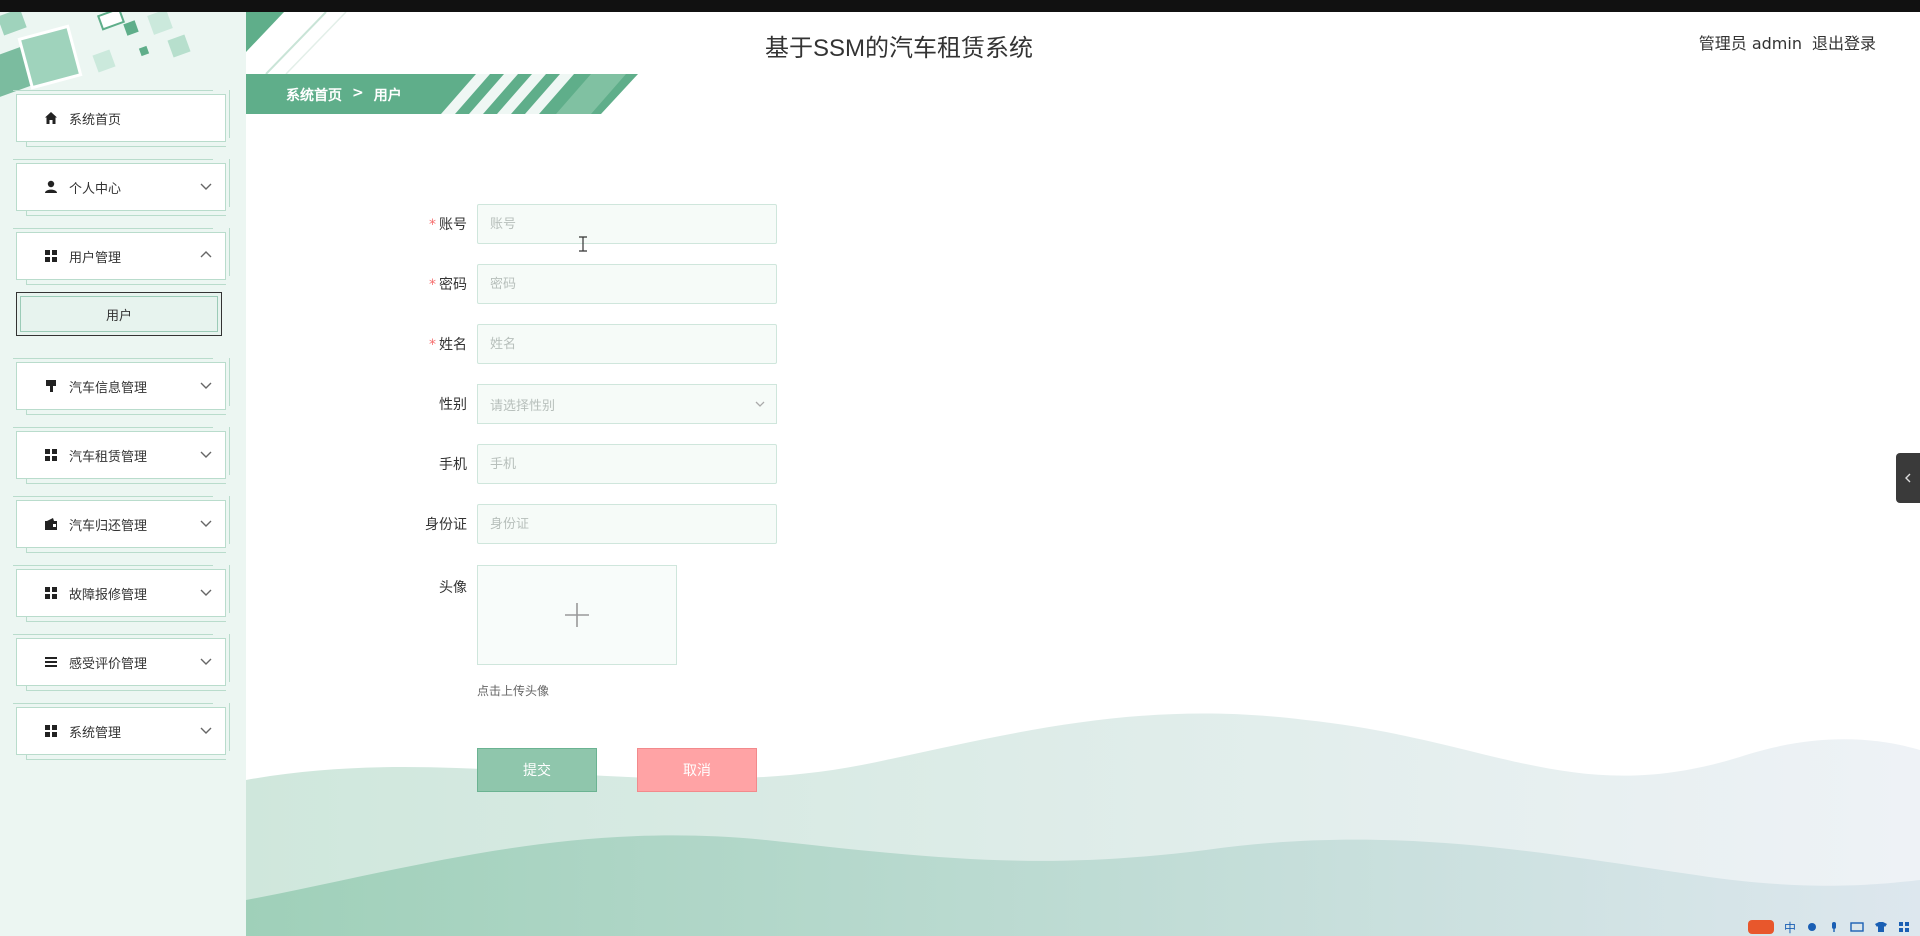 This screenshot has height=936, width=1920. I want to click on avatar-uploader, so click(577, 615).